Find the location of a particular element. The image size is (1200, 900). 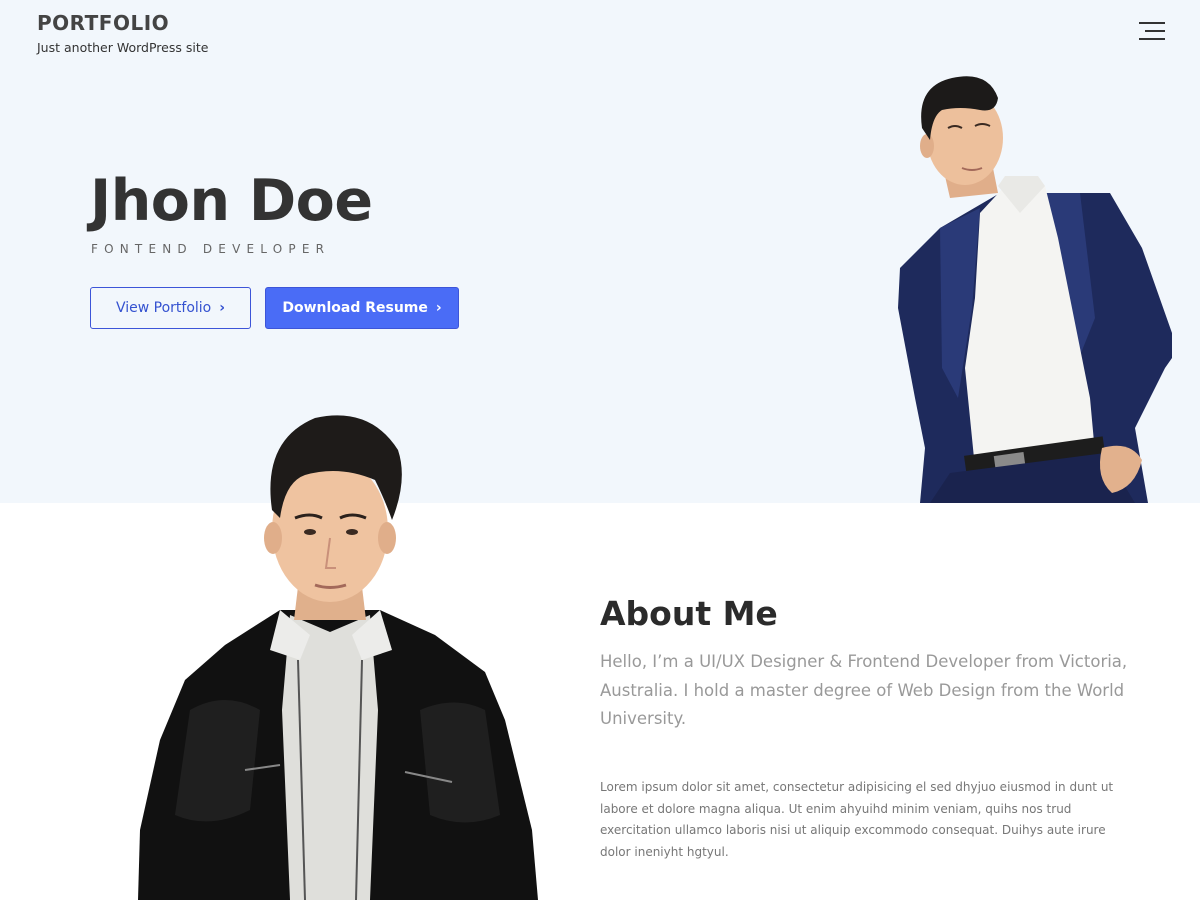

site-tagline: Just another WordPress site is located at coordinates (123, 47).